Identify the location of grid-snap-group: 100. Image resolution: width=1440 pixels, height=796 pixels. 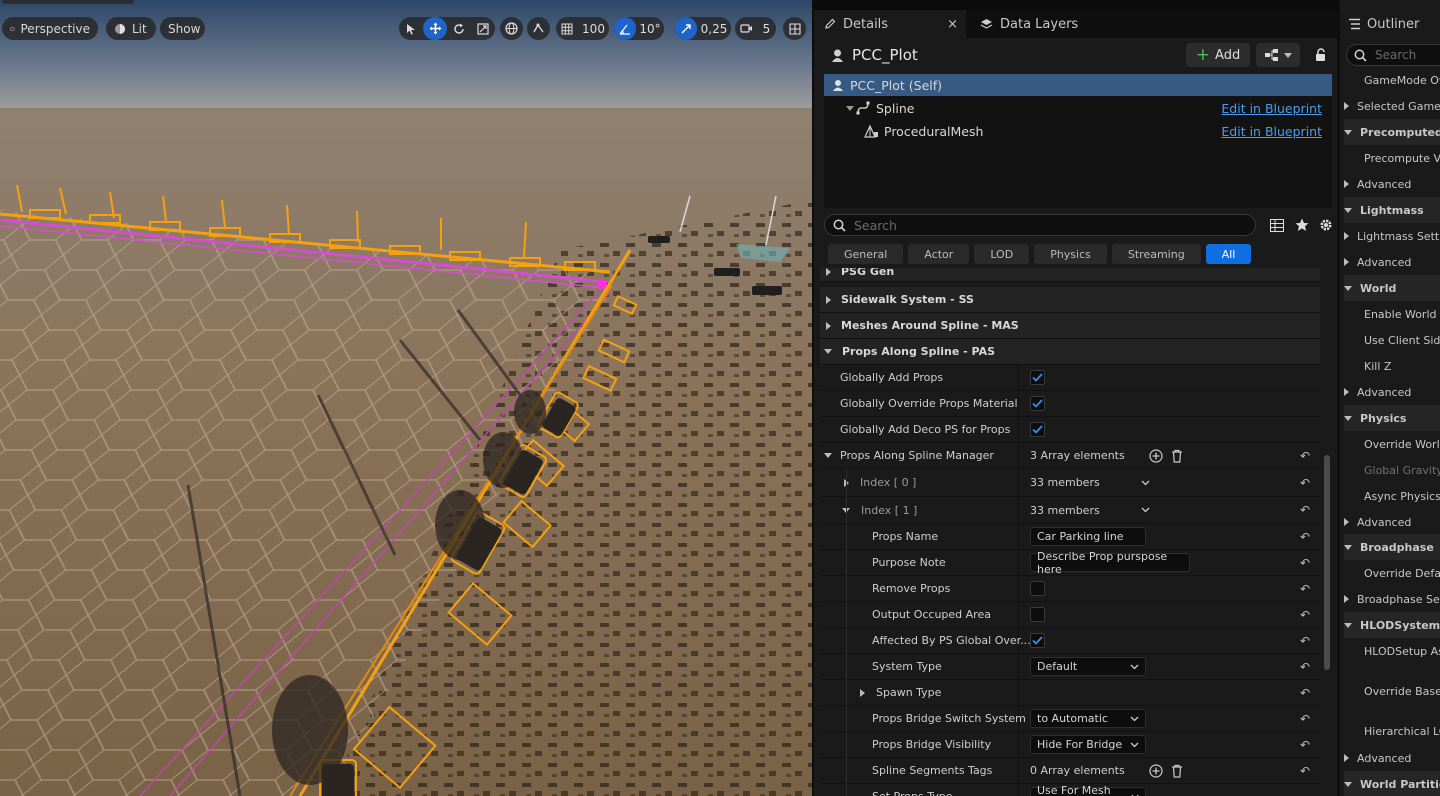
(582, 28).